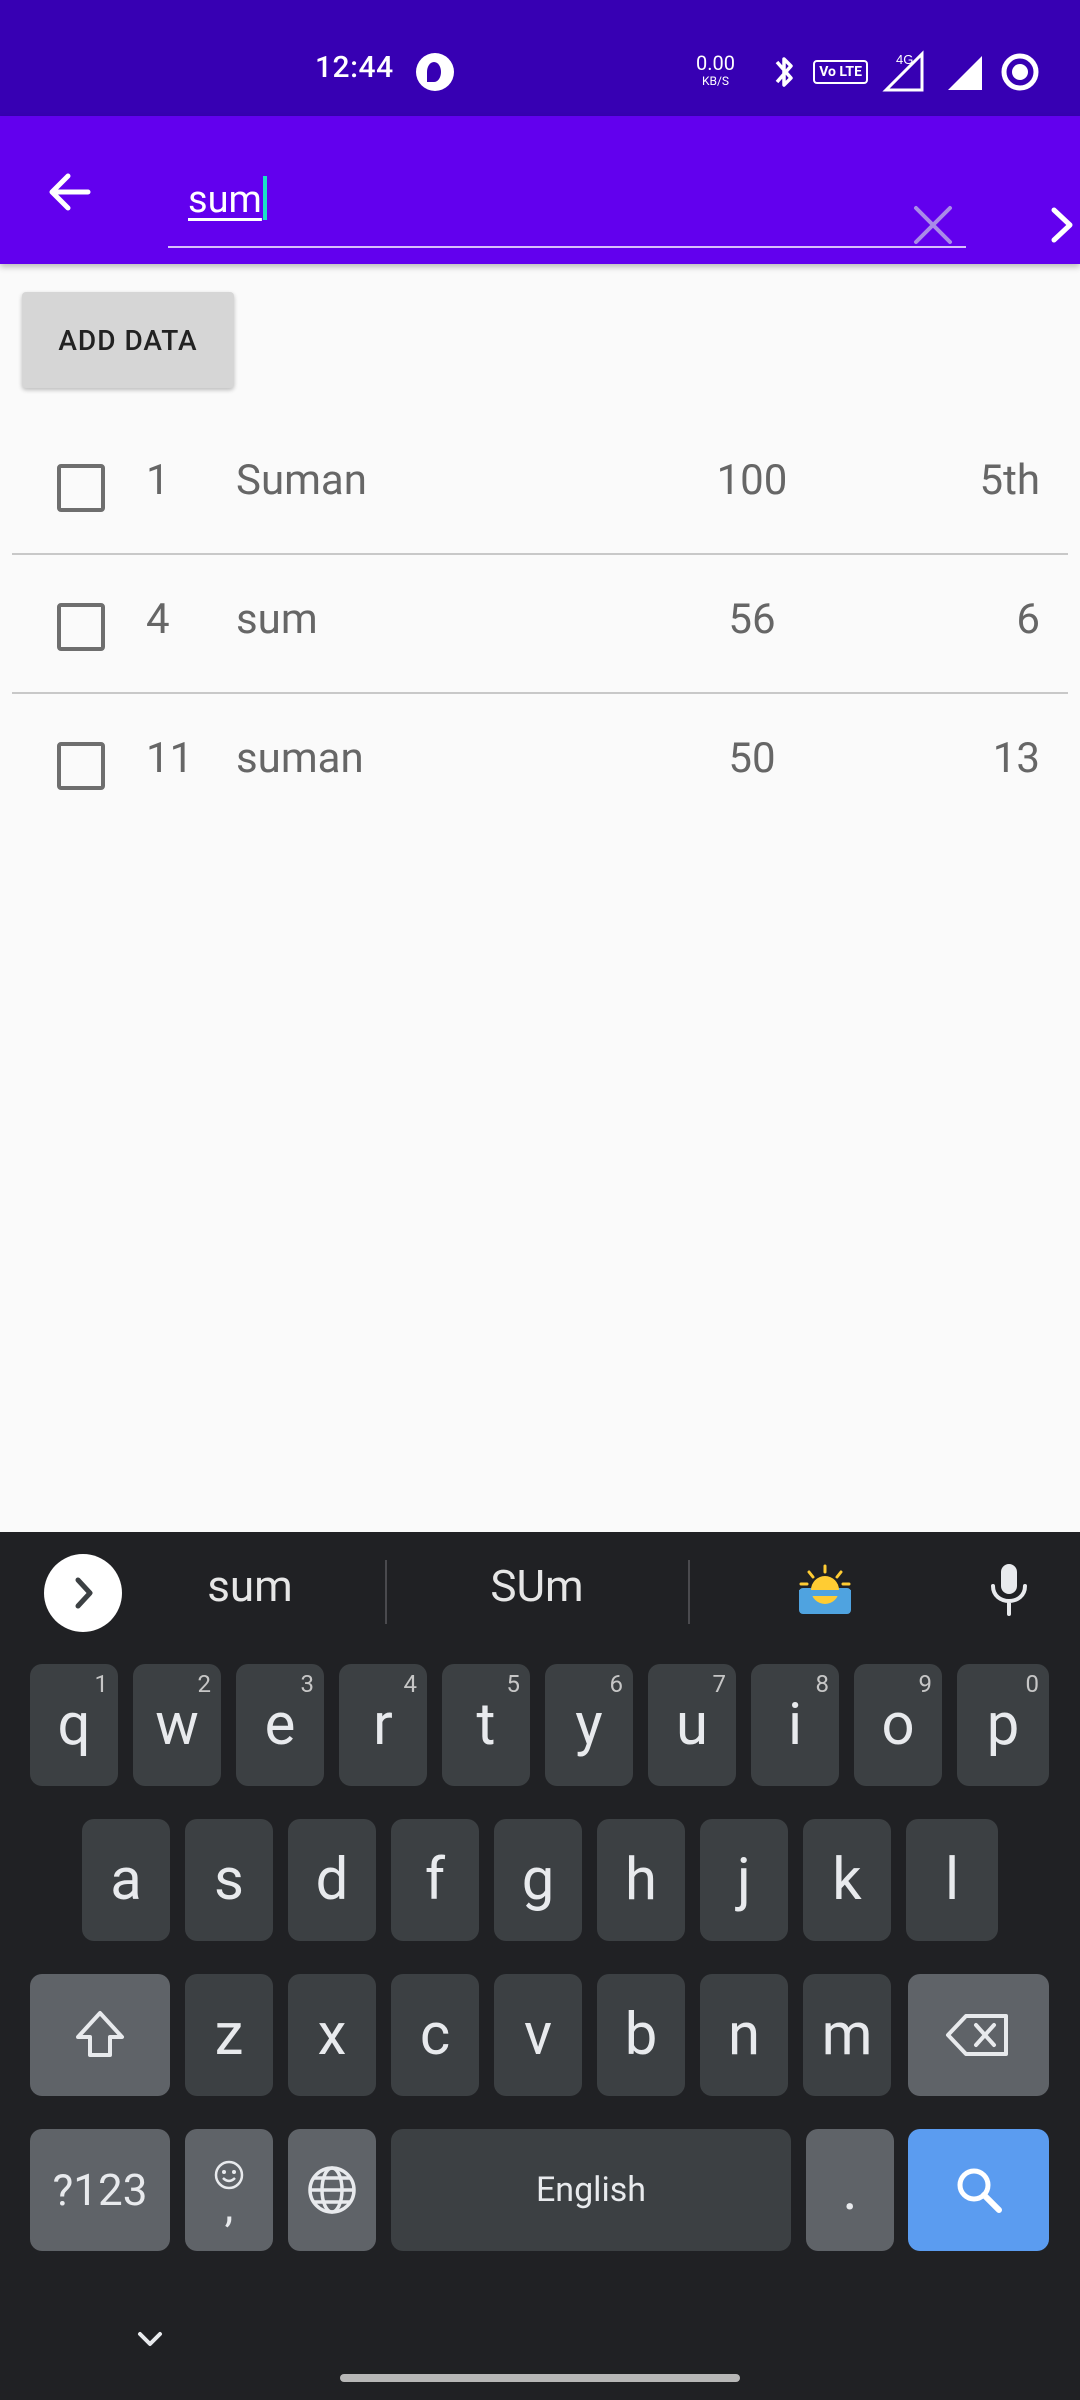 The image size is (1080, 2400). What do you see at coordinates (641, 1880) in the screenshot?
I see `key-h: h` at bounding box center [641, 1880].